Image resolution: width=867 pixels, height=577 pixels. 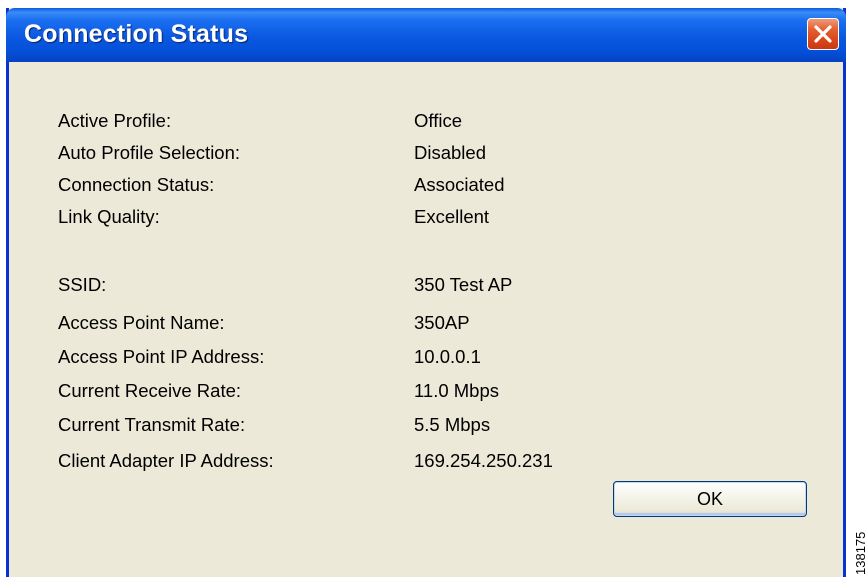 I want to click on status-value: 11.0 Mbps, so click(x=457, y=390).